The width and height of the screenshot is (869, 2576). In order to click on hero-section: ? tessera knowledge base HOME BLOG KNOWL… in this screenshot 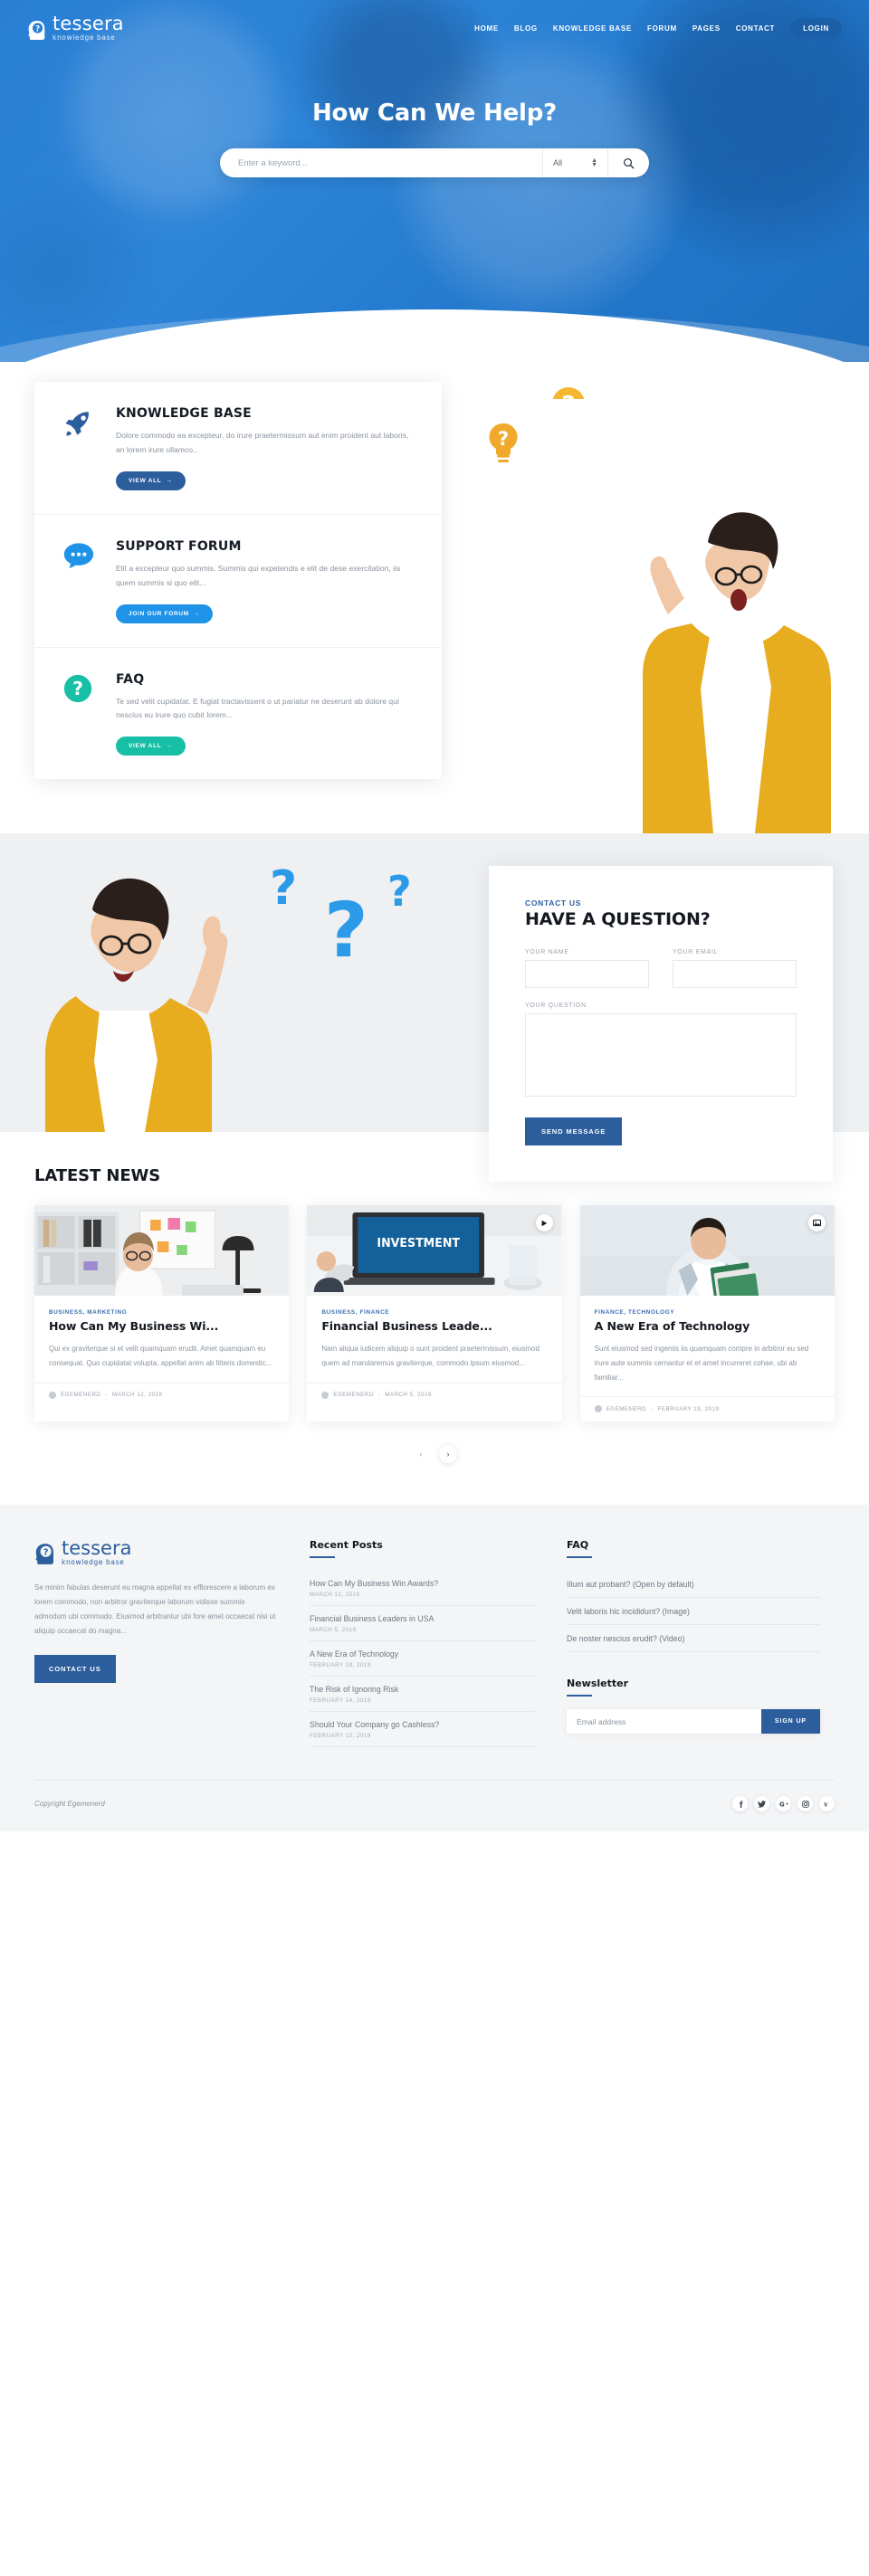, I will do `click(434, 181)`.